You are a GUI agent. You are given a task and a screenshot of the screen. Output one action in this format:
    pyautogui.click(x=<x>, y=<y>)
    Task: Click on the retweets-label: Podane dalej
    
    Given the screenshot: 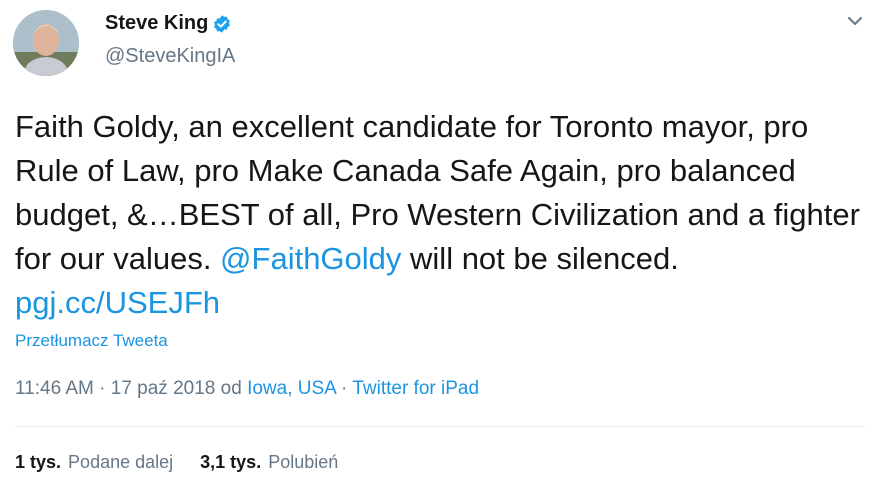 What is the action you would take?
    pyautogui.click(x=121, y=462)
    